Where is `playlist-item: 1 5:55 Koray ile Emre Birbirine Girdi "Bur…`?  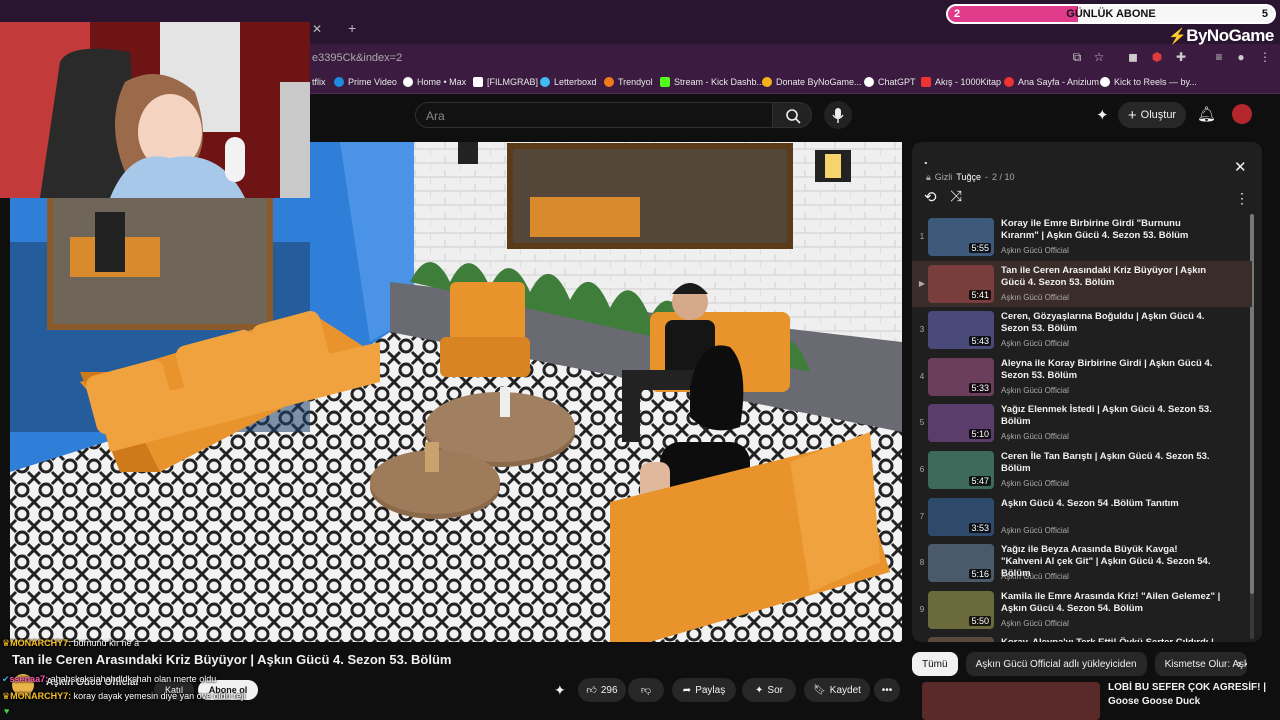
playlist-item: 1 5:55 Koray ile Emre Birbirine Girdi "Bur… is located at coordinates (1082, 237).